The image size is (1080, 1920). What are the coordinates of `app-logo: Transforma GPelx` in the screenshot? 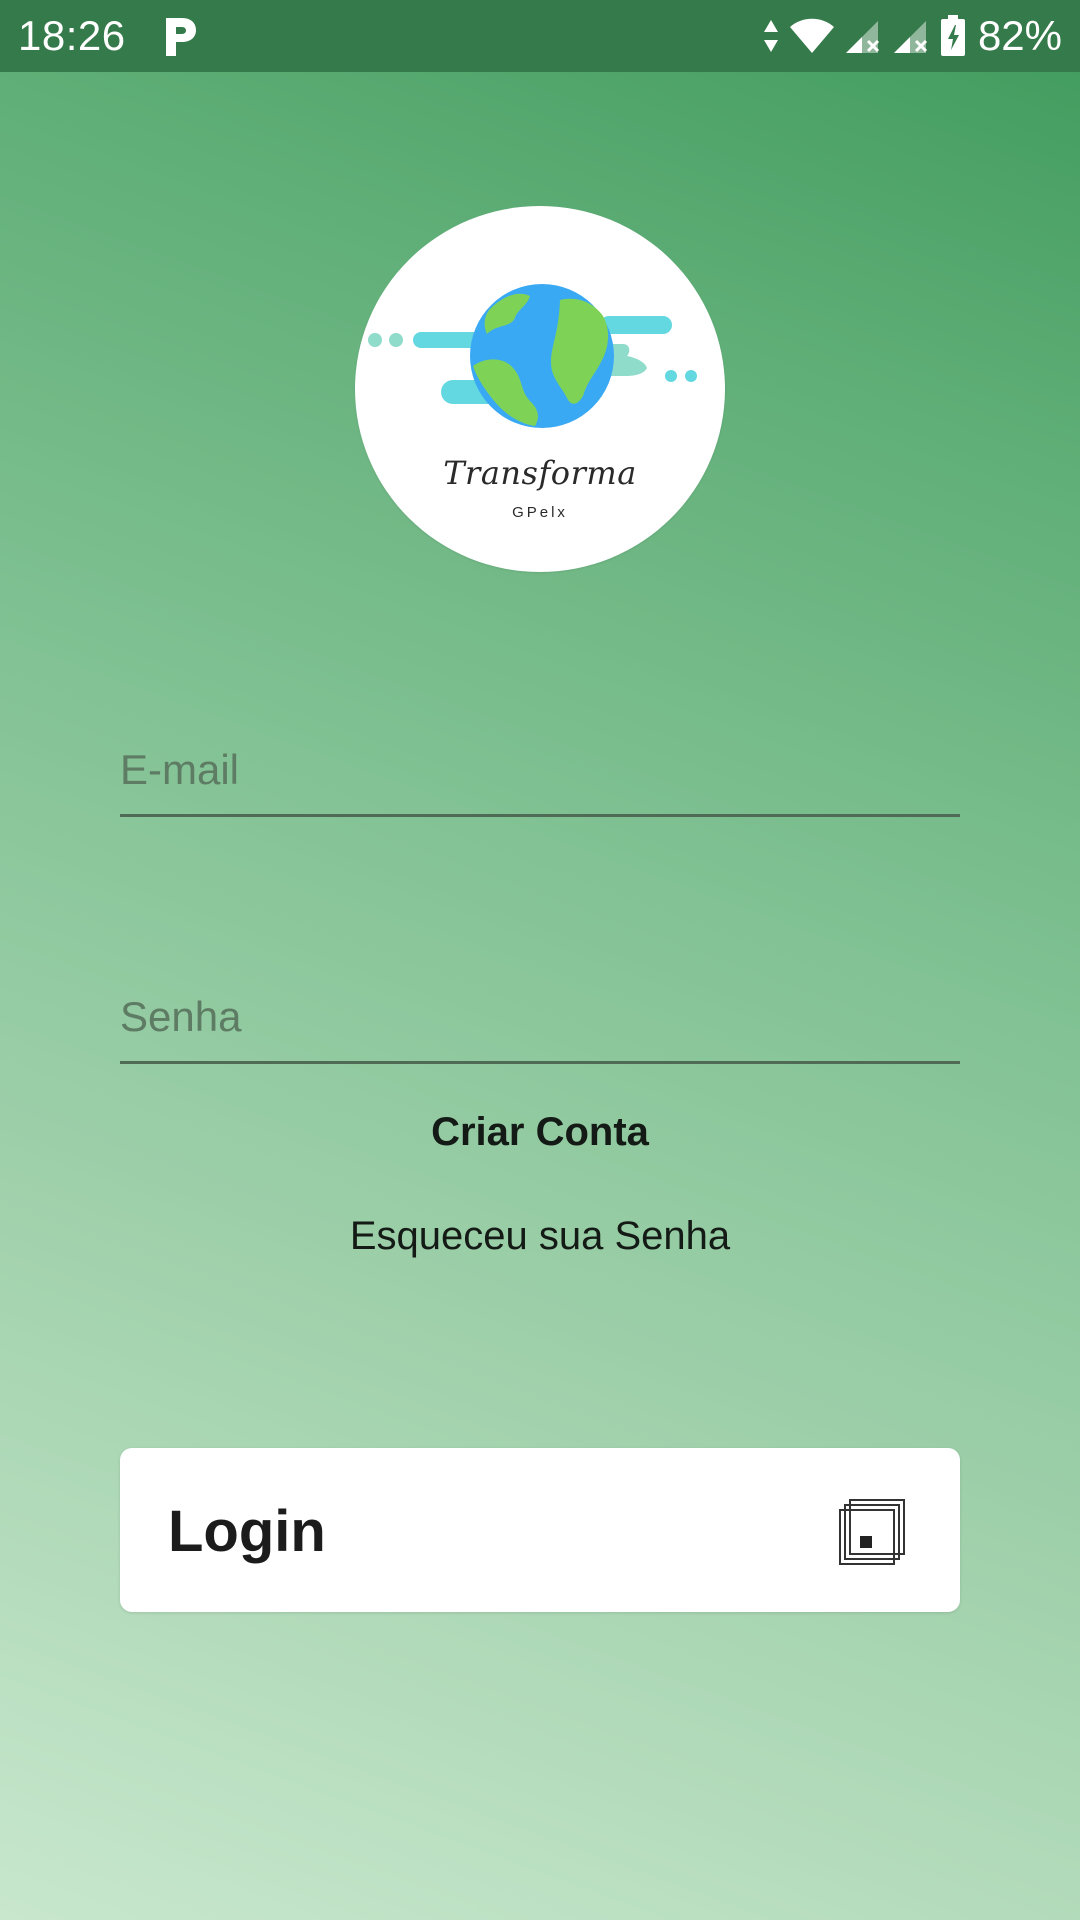 It's located at (540, 389).